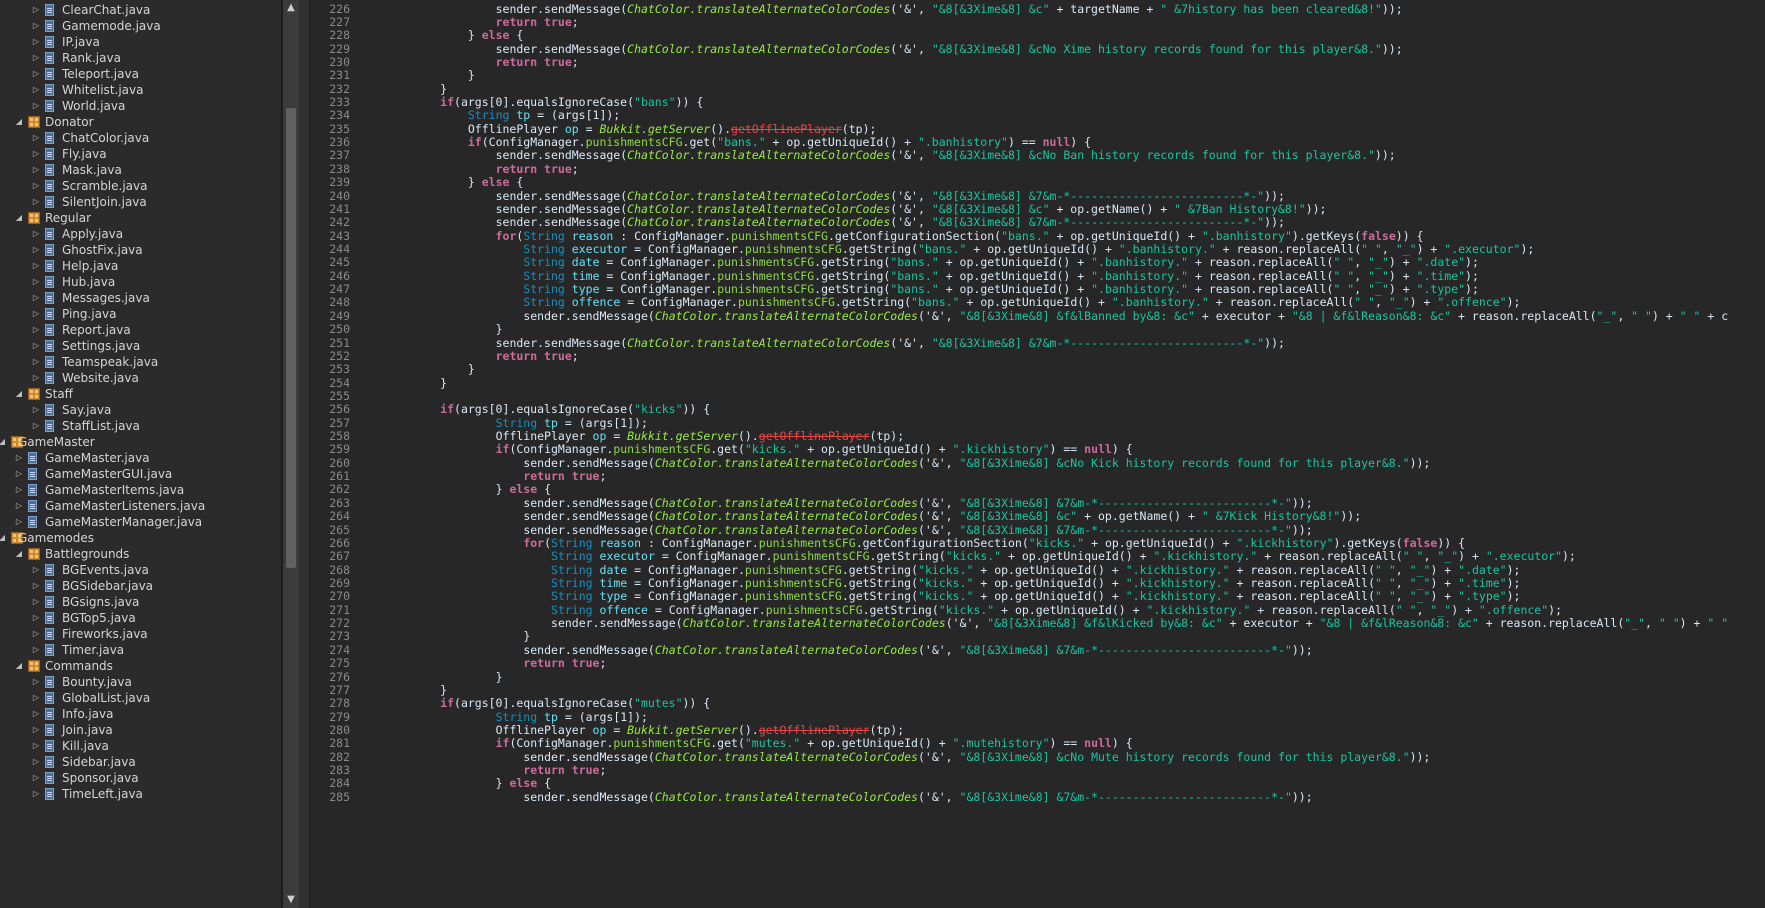 The width and height of the screenshot is (1765, 908). Describe the element at coordinates (1378, 235) in the screenshot. I see `code-token: false` at that location.